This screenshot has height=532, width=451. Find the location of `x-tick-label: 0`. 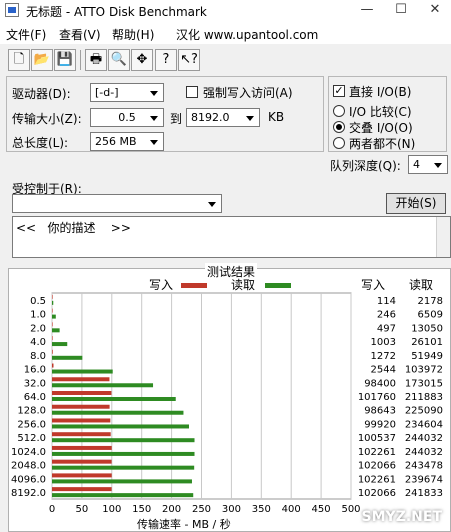

x-tick-label: 0 is located at coordinates (52, 509).